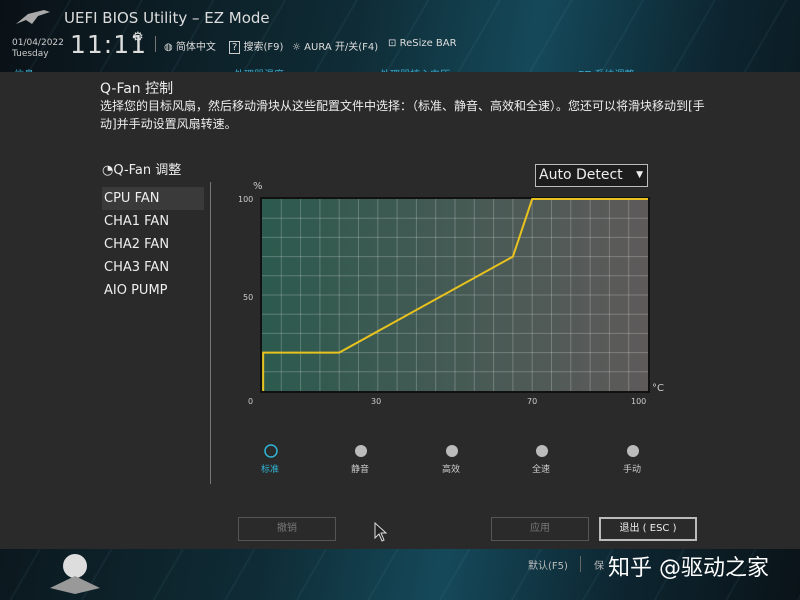 The image size is (800, 600). Describe the element at coordinates (599, 564) in the screenshot. I see `save-exit-button: 保` at that location.